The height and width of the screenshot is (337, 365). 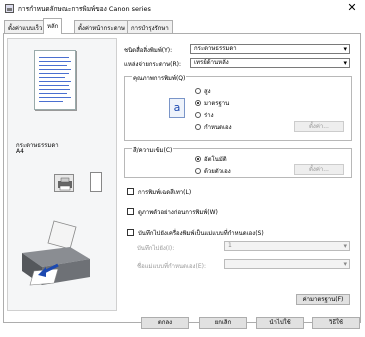 What do you see at coordinates (270, 49) in the screenshot?
I see `media-type-select: กระดาษธรรมดา` at bounding box center [270, 49].